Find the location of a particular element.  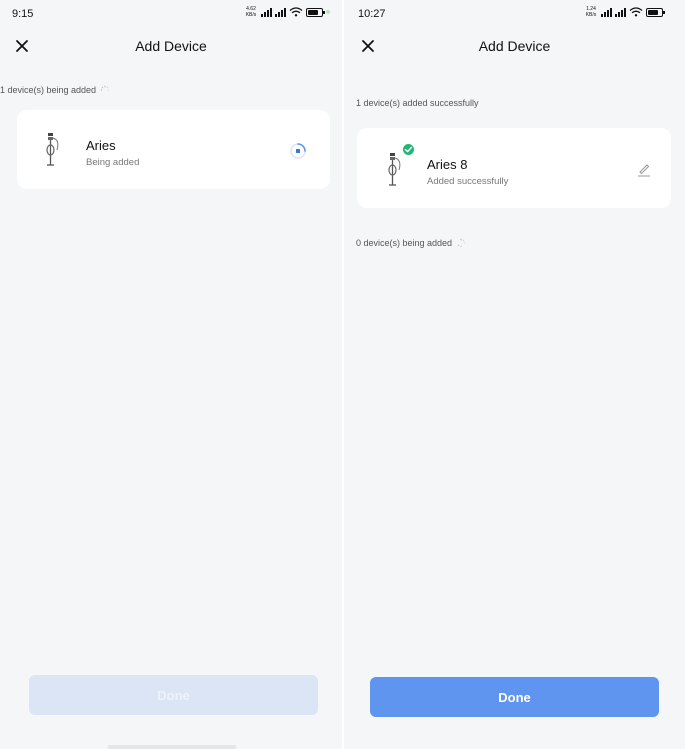

device-name: Aries is located at coordinates (101, 145).